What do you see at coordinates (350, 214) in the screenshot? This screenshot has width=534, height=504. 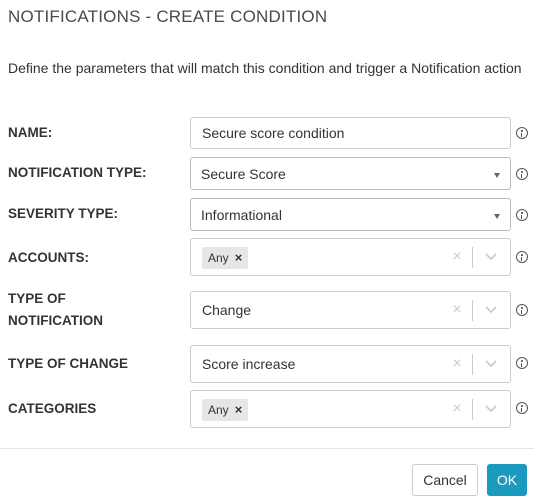 I see `severity-type-select: Informational` at bounding box center [350, 214].